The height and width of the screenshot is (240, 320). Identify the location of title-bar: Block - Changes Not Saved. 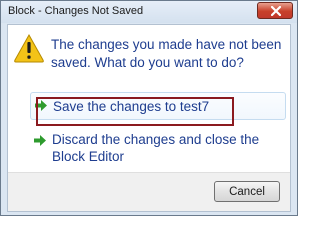
(149, 12).